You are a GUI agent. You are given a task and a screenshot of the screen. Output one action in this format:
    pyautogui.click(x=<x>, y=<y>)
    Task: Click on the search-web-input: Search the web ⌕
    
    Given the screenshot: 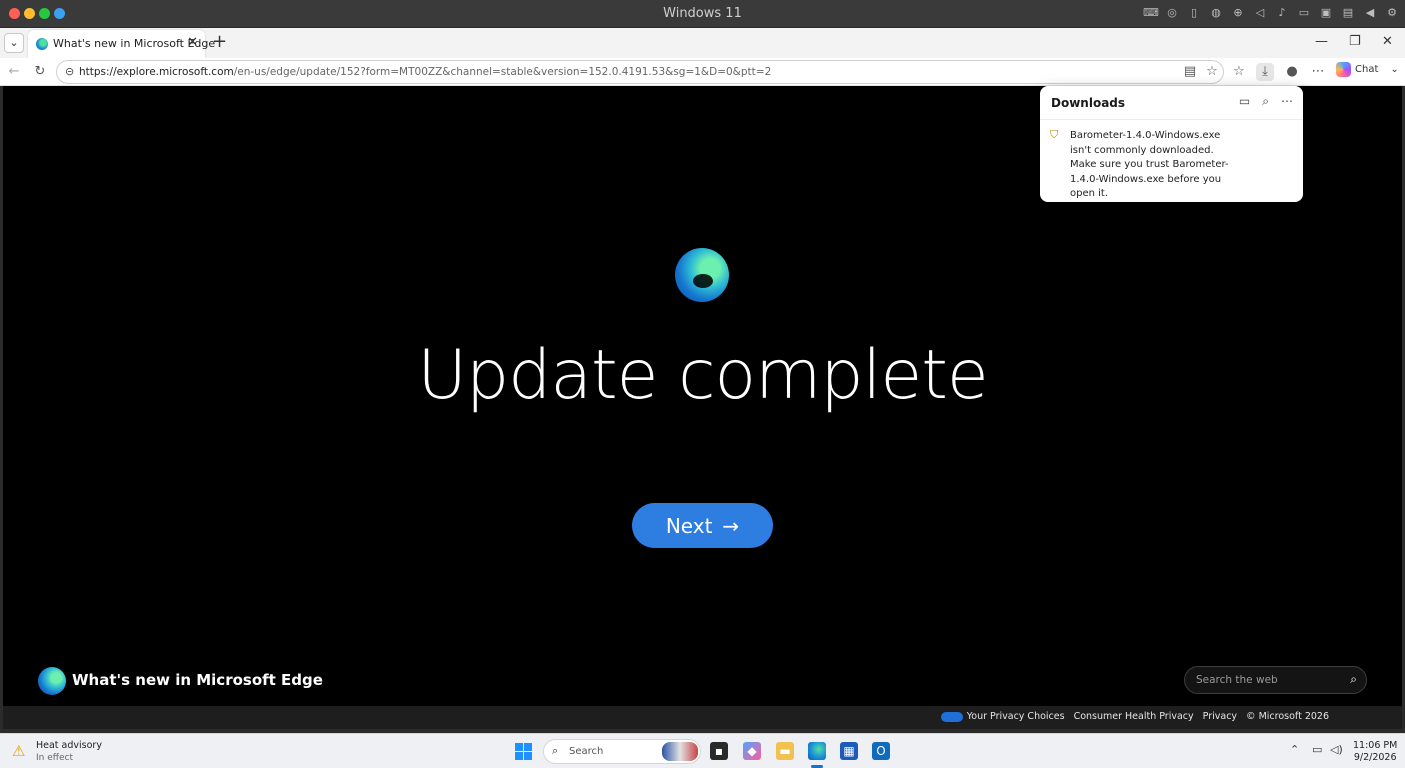 What is the action you would take?
    pyautogui.click(x=1275, y=680)
    